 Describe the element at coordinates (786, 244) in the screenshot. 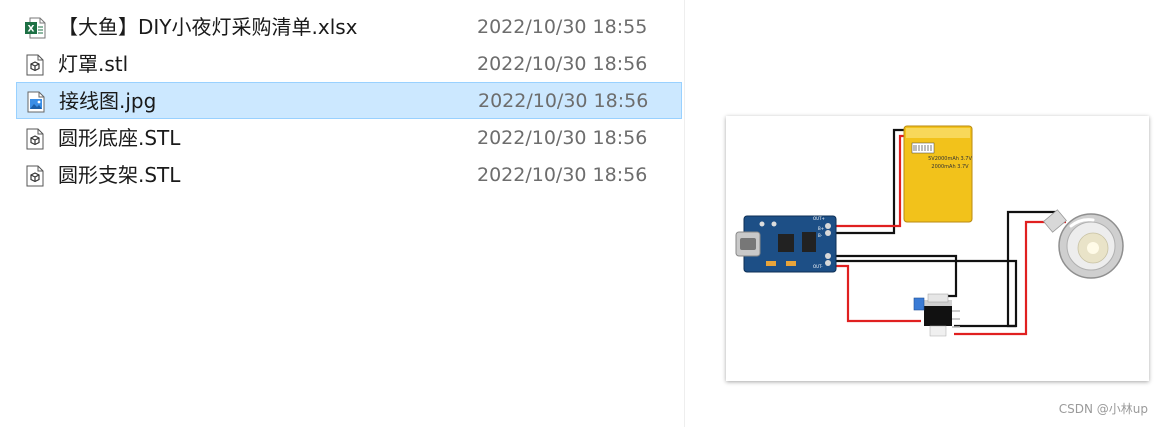

I see `charger-module: OUT+ OUT- B+ B-` at that location.